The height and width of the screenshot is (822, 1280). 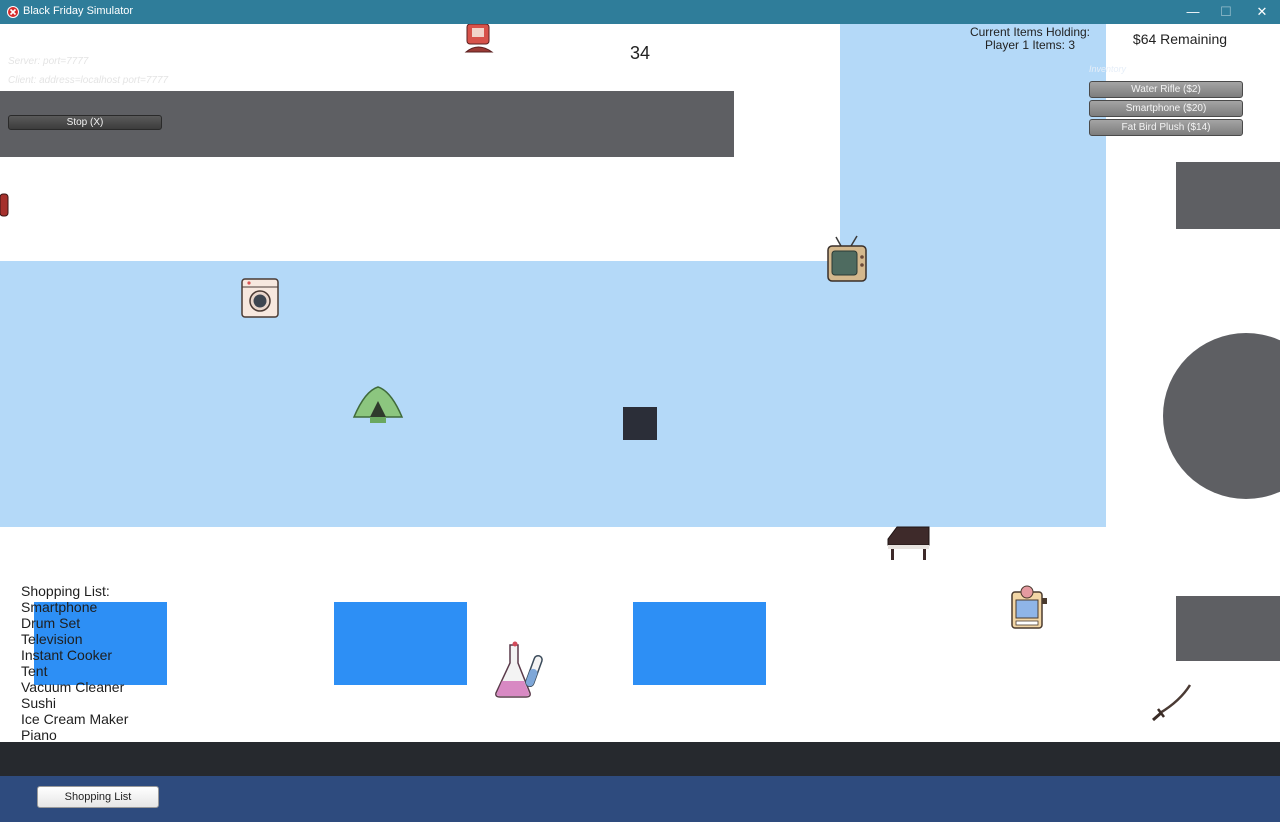 I want to click on holding-value: Player 1 Items: 3, so click(x=1030, y=45).